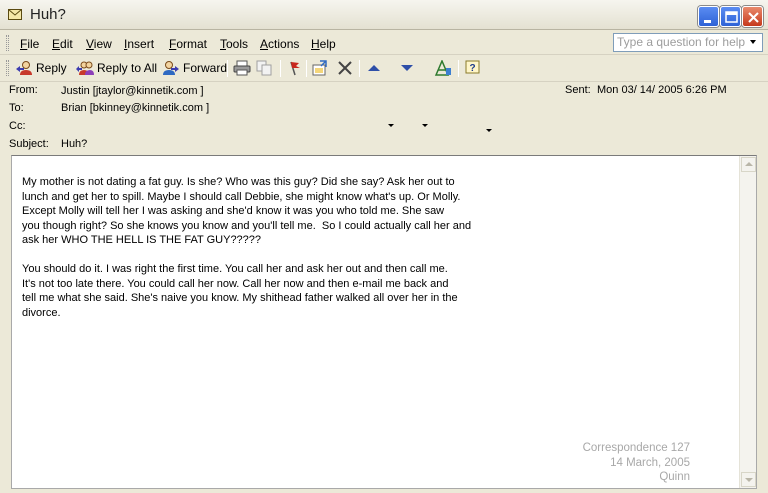 The height and width of the screenshot is (493, 768). What do you see at coordinates (234, 44) in the screenshot?
I see `menu-tools: Tools` at bounding box center [234, 44].